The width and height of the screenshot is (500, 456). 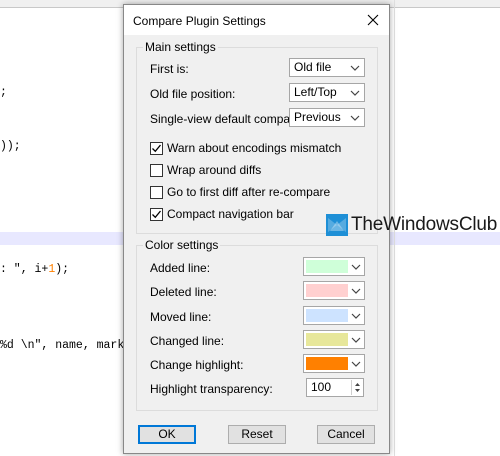 I want to click on watermark-text: TheWindowsClub, so click(x=424, y=224).